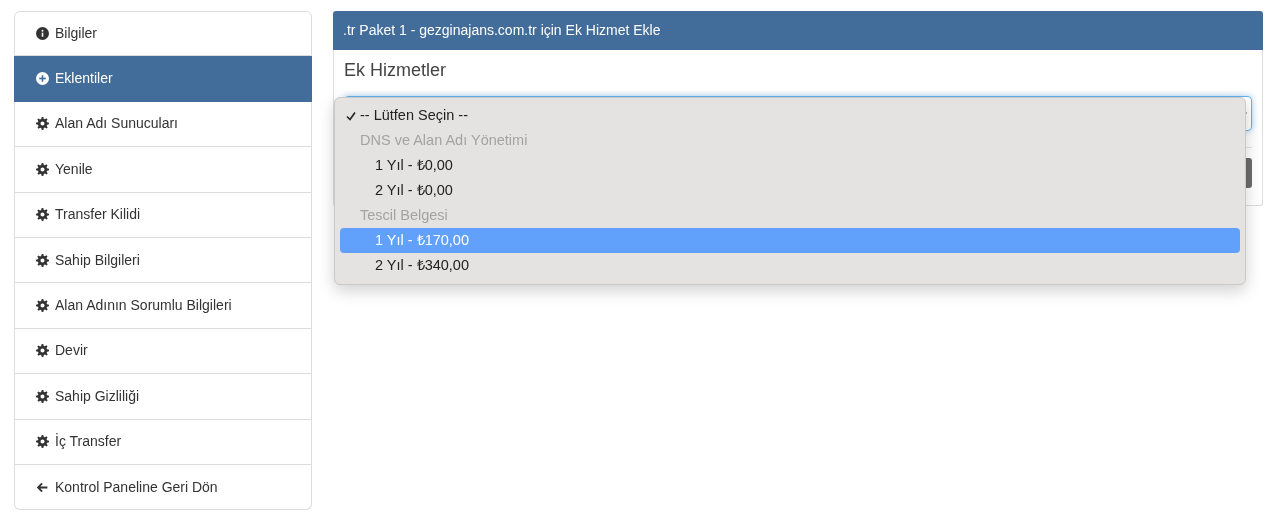 This screenshot has height=530, width=1279. Describe the element at coordinates (163, 124) in the screenshot. I see `sidebar-item: Alan Adı Sunucuları` at that location.